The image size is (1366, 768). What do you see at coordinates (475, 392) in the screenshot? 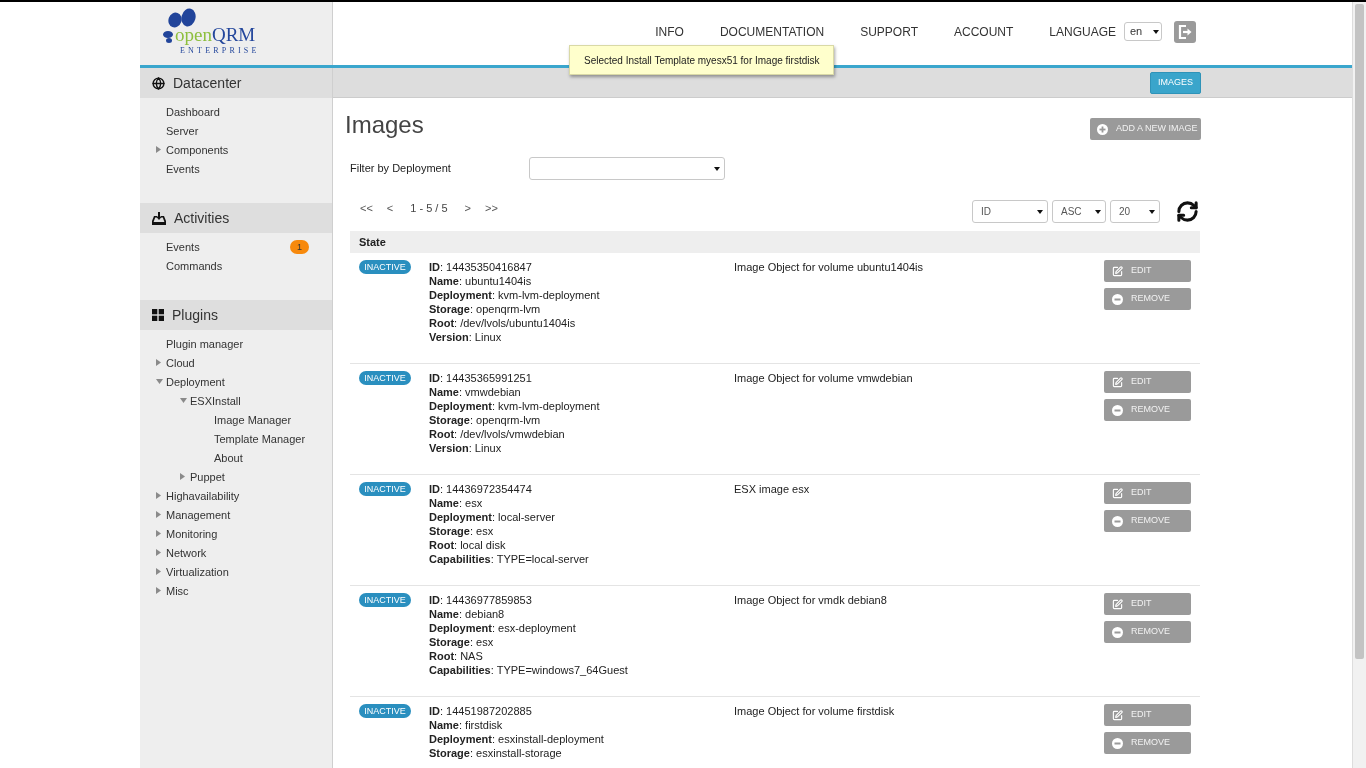
I see `detail-text: Name: vmwdebian` at bounding box center [475, 392].